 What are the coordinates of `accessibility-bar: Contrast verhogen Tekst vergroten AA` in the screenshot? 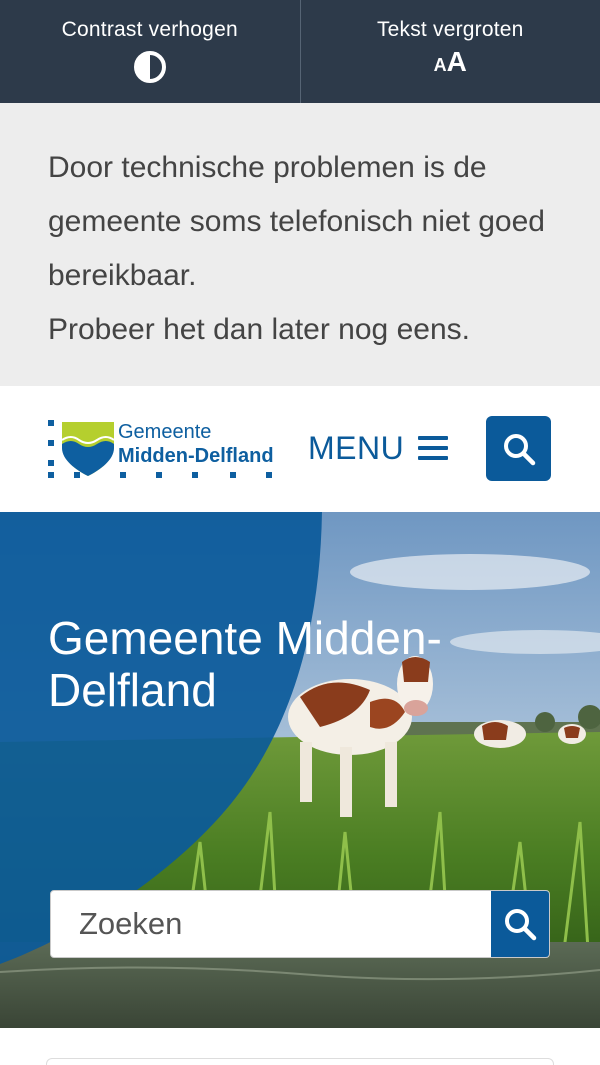 It's located at (300, 51).